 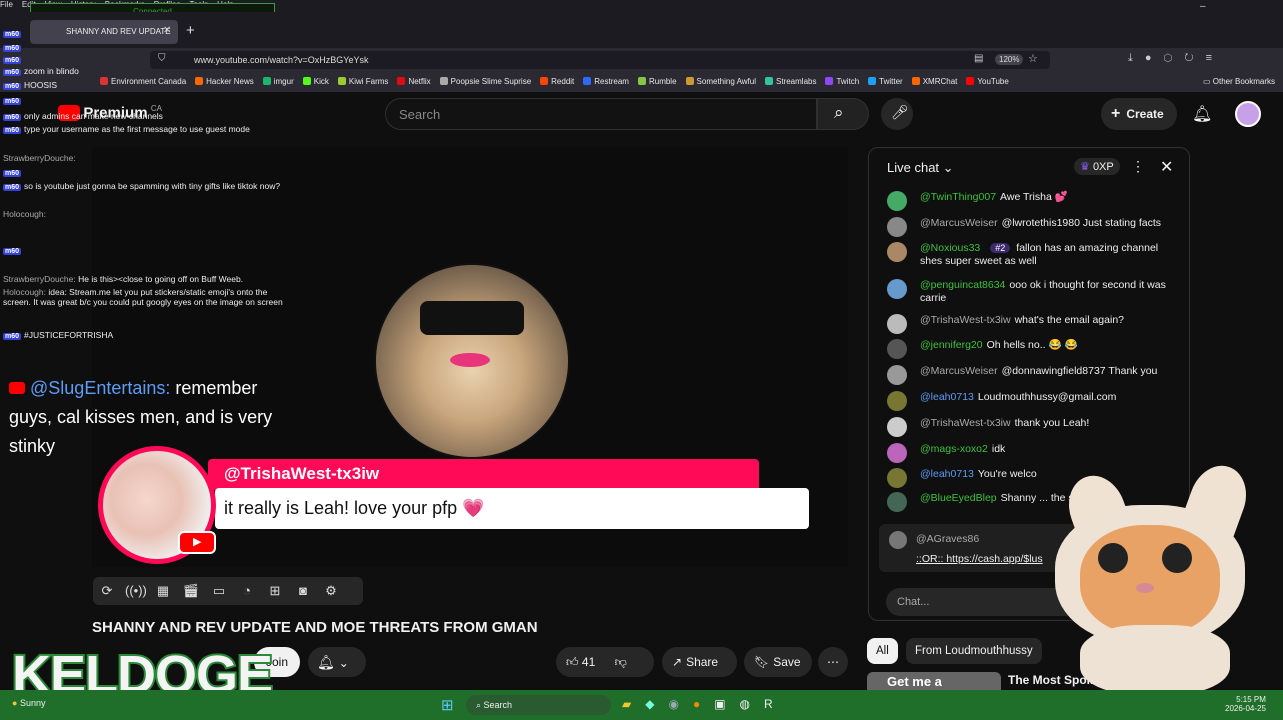 What do you see at coordinates (1009, 59) in the screenshot?
I see `zoom-level: 120%` at bounding box center [1009, 59].